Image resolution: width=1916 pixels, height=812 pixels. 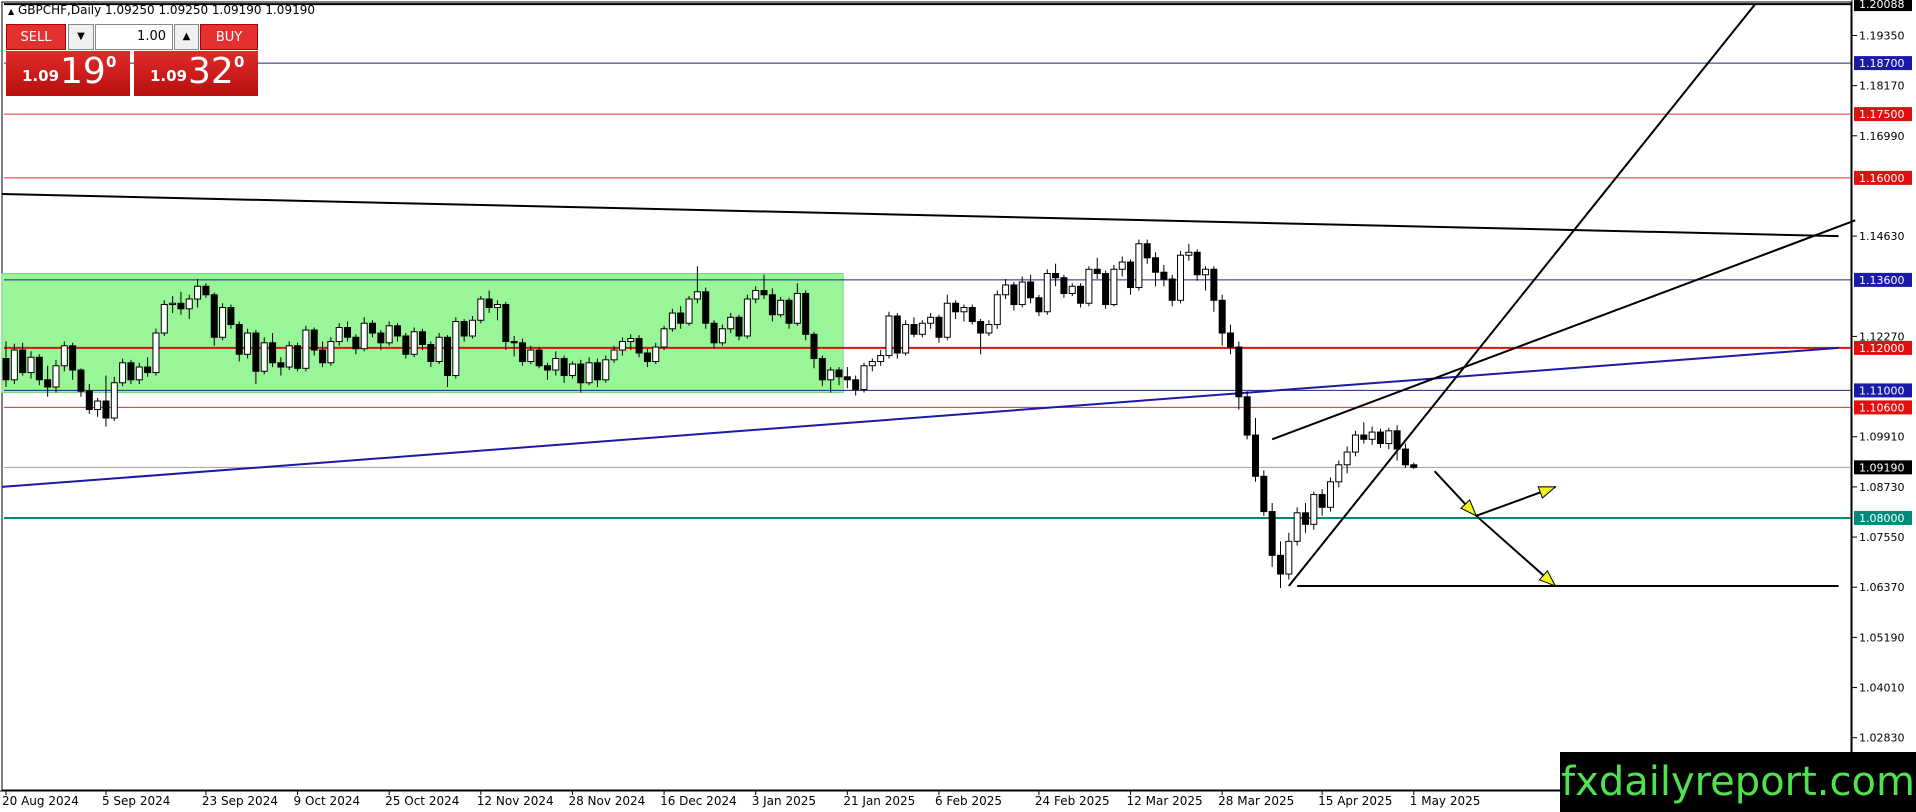 I want to click on time-axis-label: 20 Aug 2024, so click(x=40, y=801).